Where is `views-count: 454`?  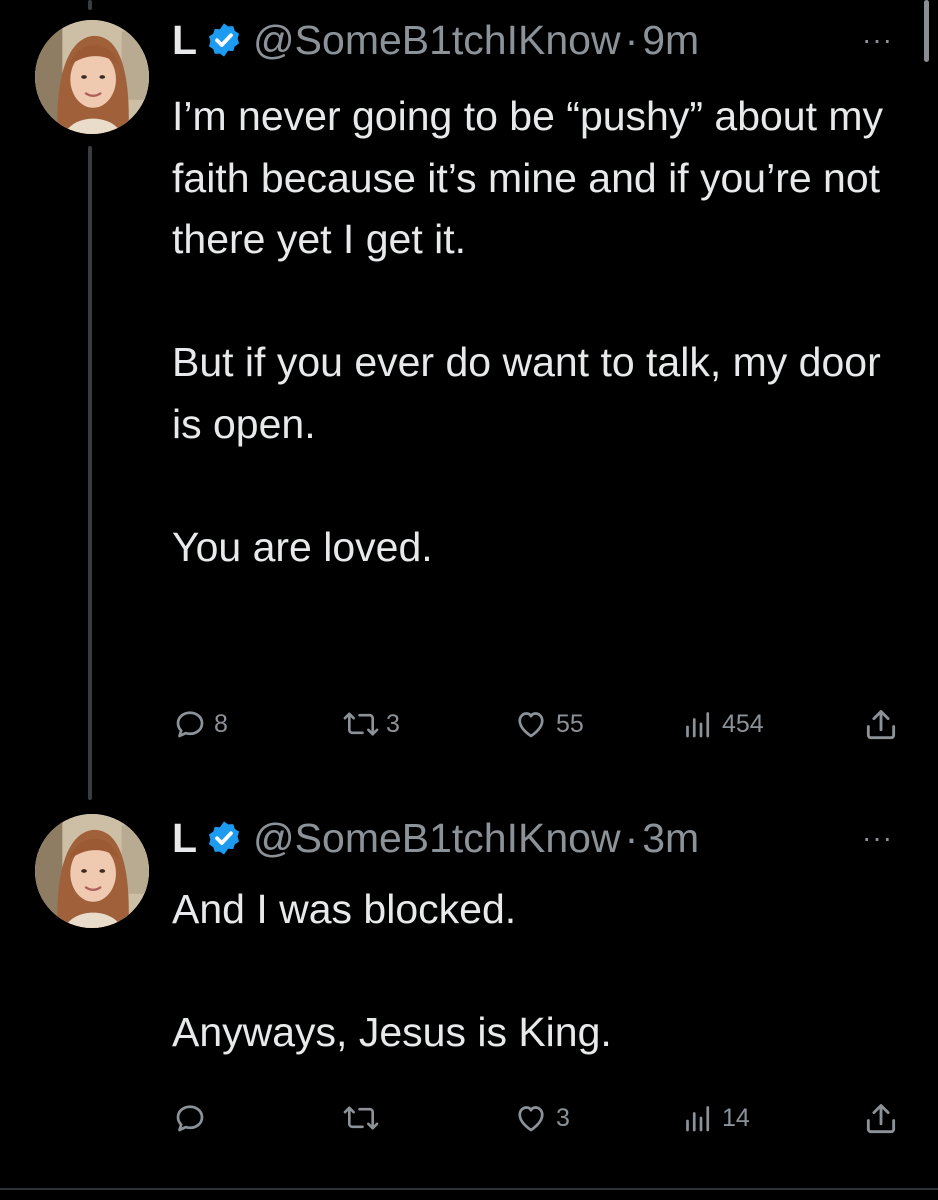
views-count: 454 is located at coordinates (743, 723).